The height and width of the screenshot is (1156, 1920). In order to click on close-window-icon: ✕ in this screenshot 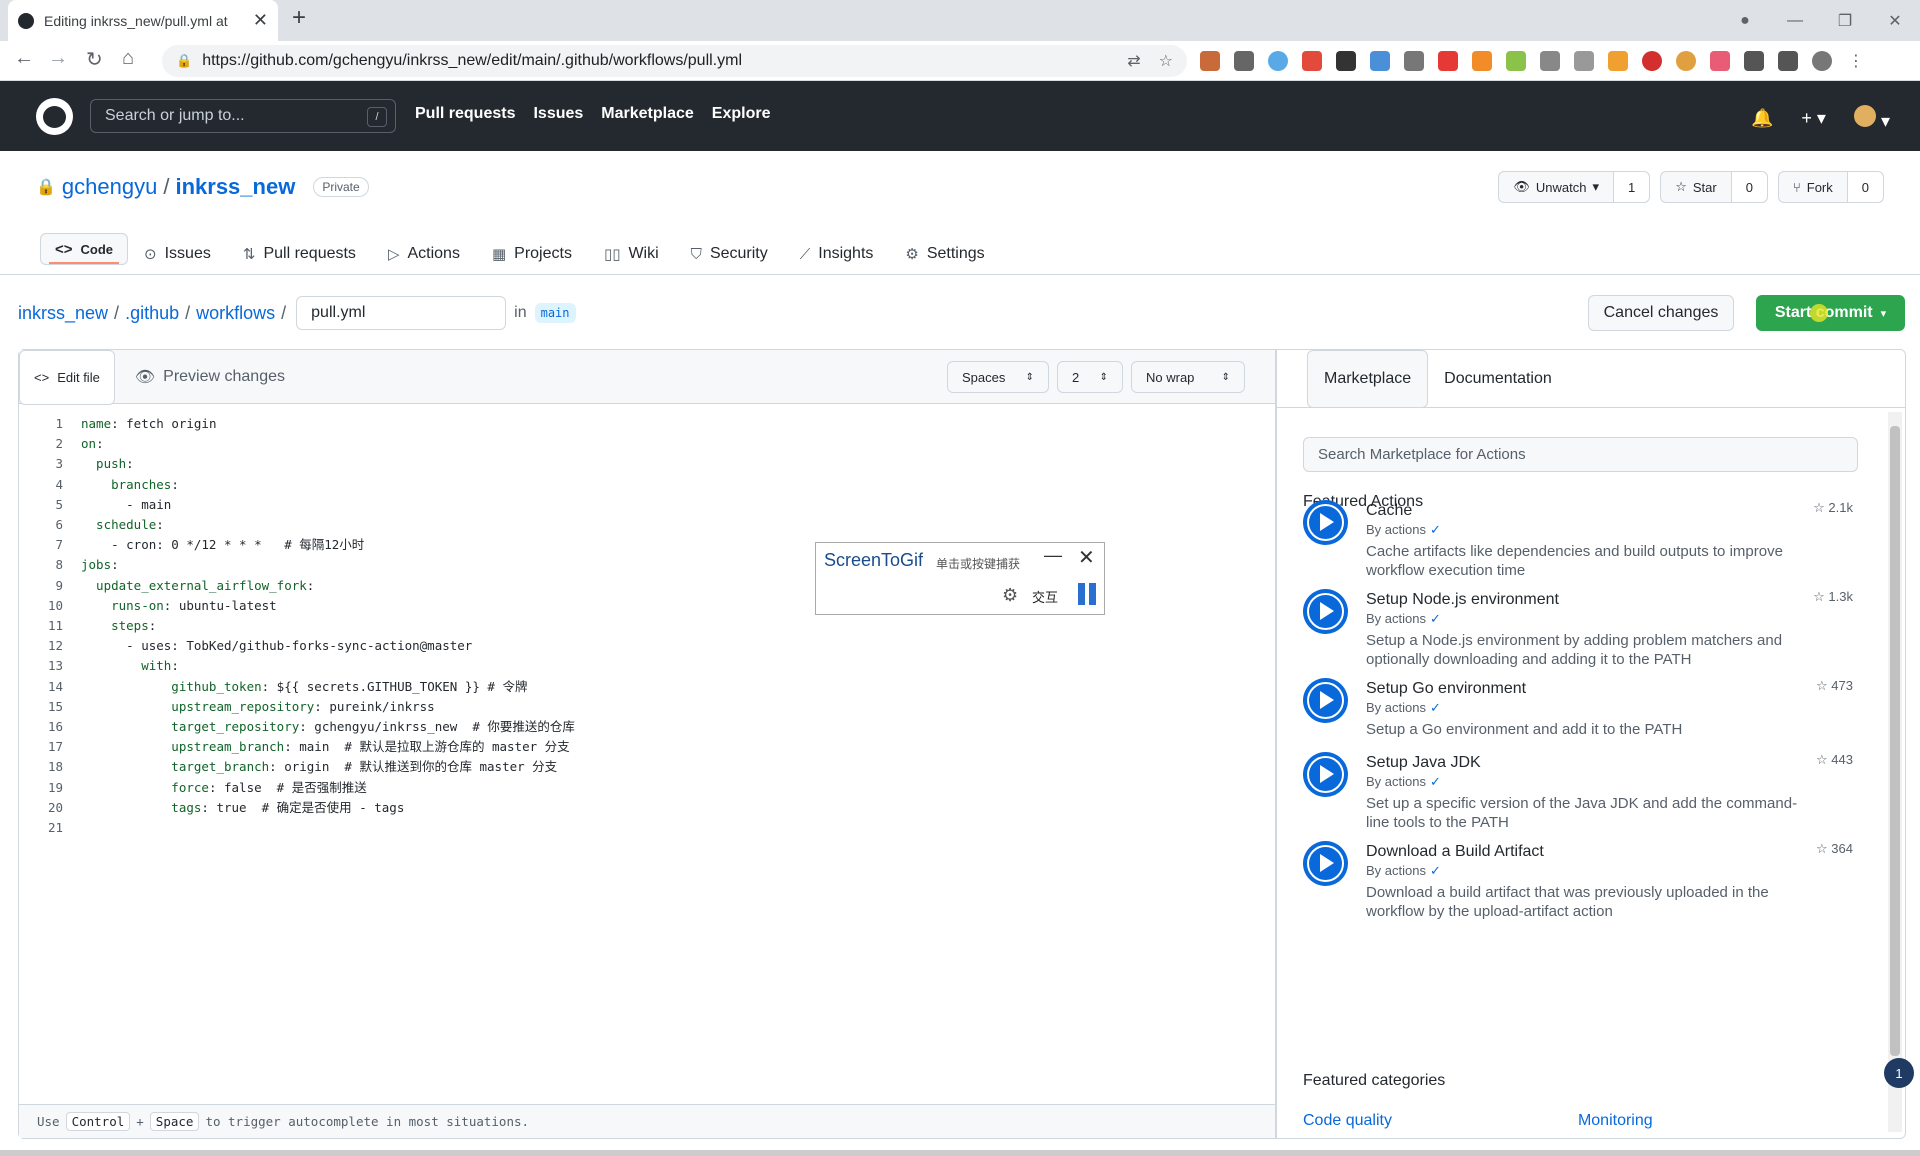, I will do `click(1895, 21)`.